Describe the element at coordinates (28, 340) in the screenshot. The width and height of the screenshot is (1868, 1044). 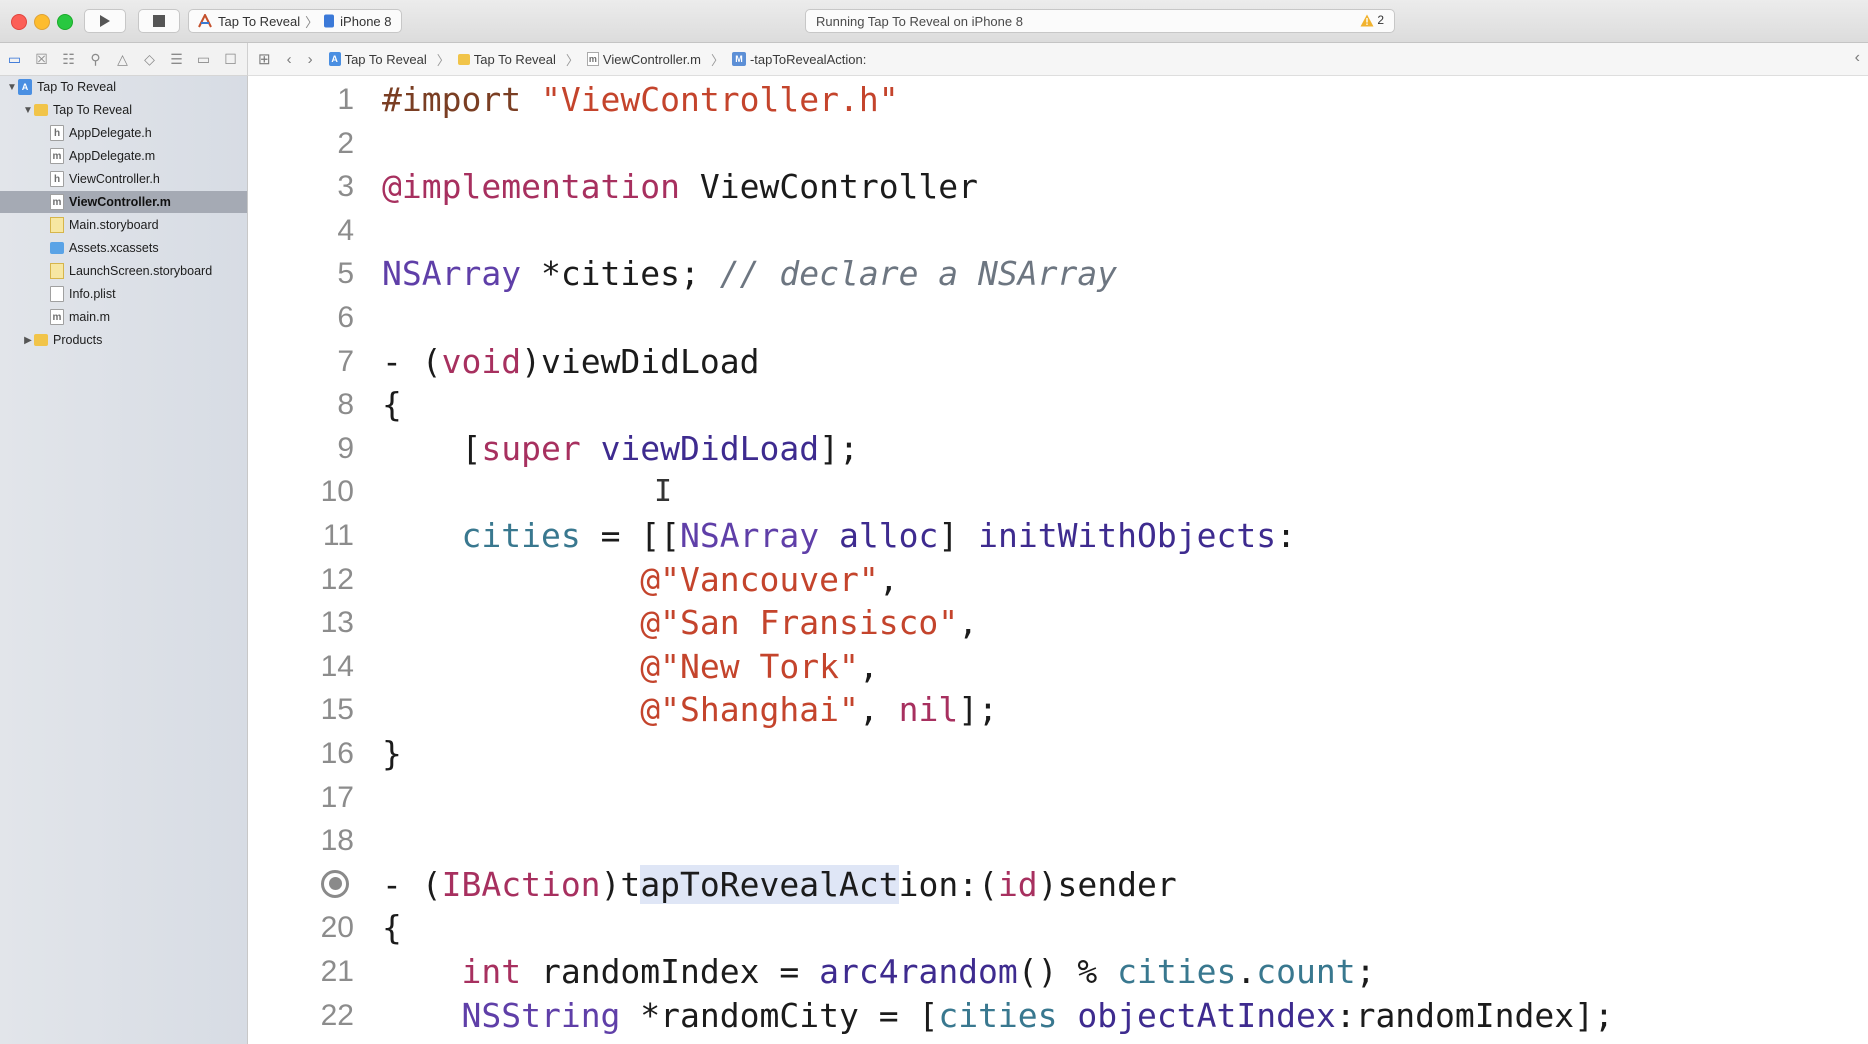
I see `disclosure-collapsed-icon: ▶` at that location.